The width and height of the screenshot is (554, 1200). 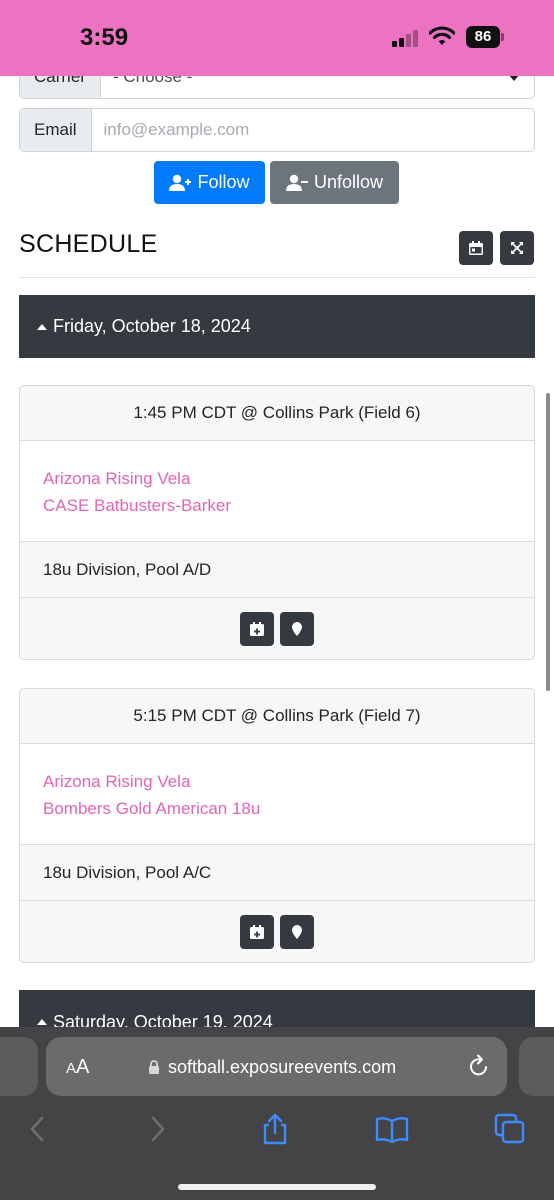 I want to click on battery-tip, so click(x=502, y=37).